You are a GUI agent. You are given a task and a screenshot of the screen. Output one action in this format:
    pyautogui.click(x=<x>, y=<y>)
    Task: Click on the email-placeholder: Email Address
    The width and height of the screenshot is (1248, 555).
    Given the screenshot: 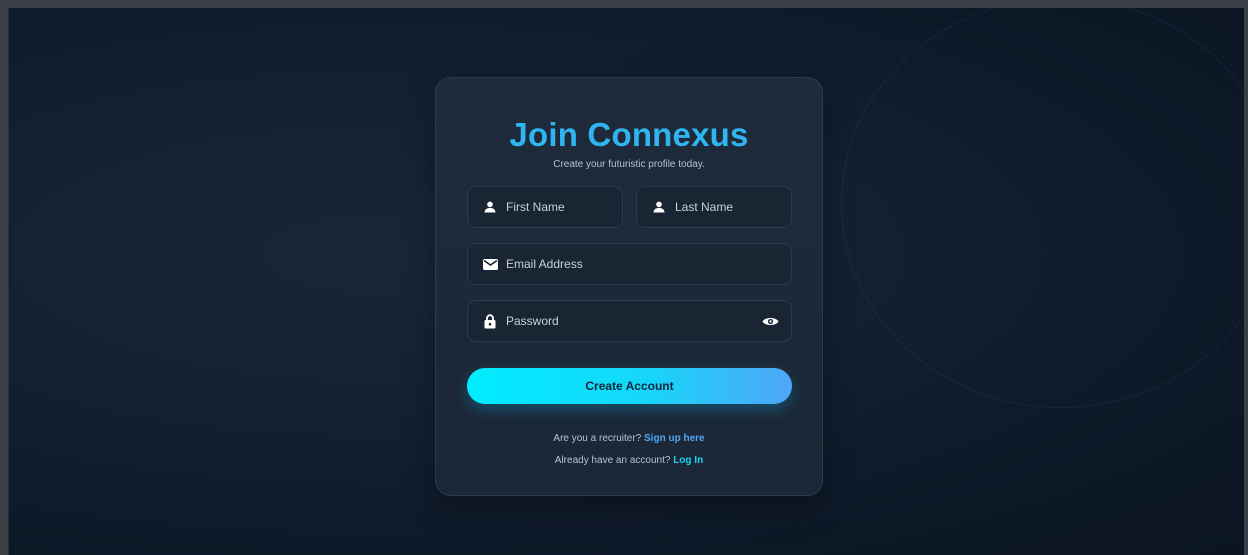 What is the action you would take?
    pyautogui.click(x=544, y=264)
    